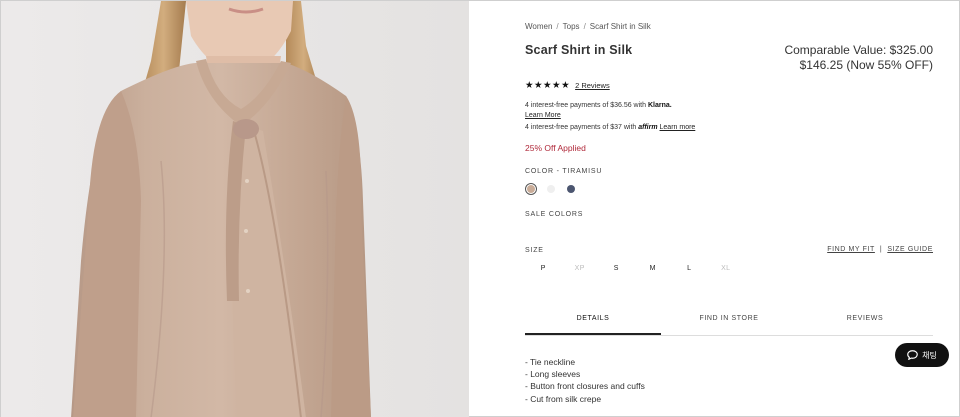 This screenshot has height=417, width=960. What do you see at coordinates (534, 250) in the screenshot?
I see `size-label: SIZE` at bounding box center [534, 250].